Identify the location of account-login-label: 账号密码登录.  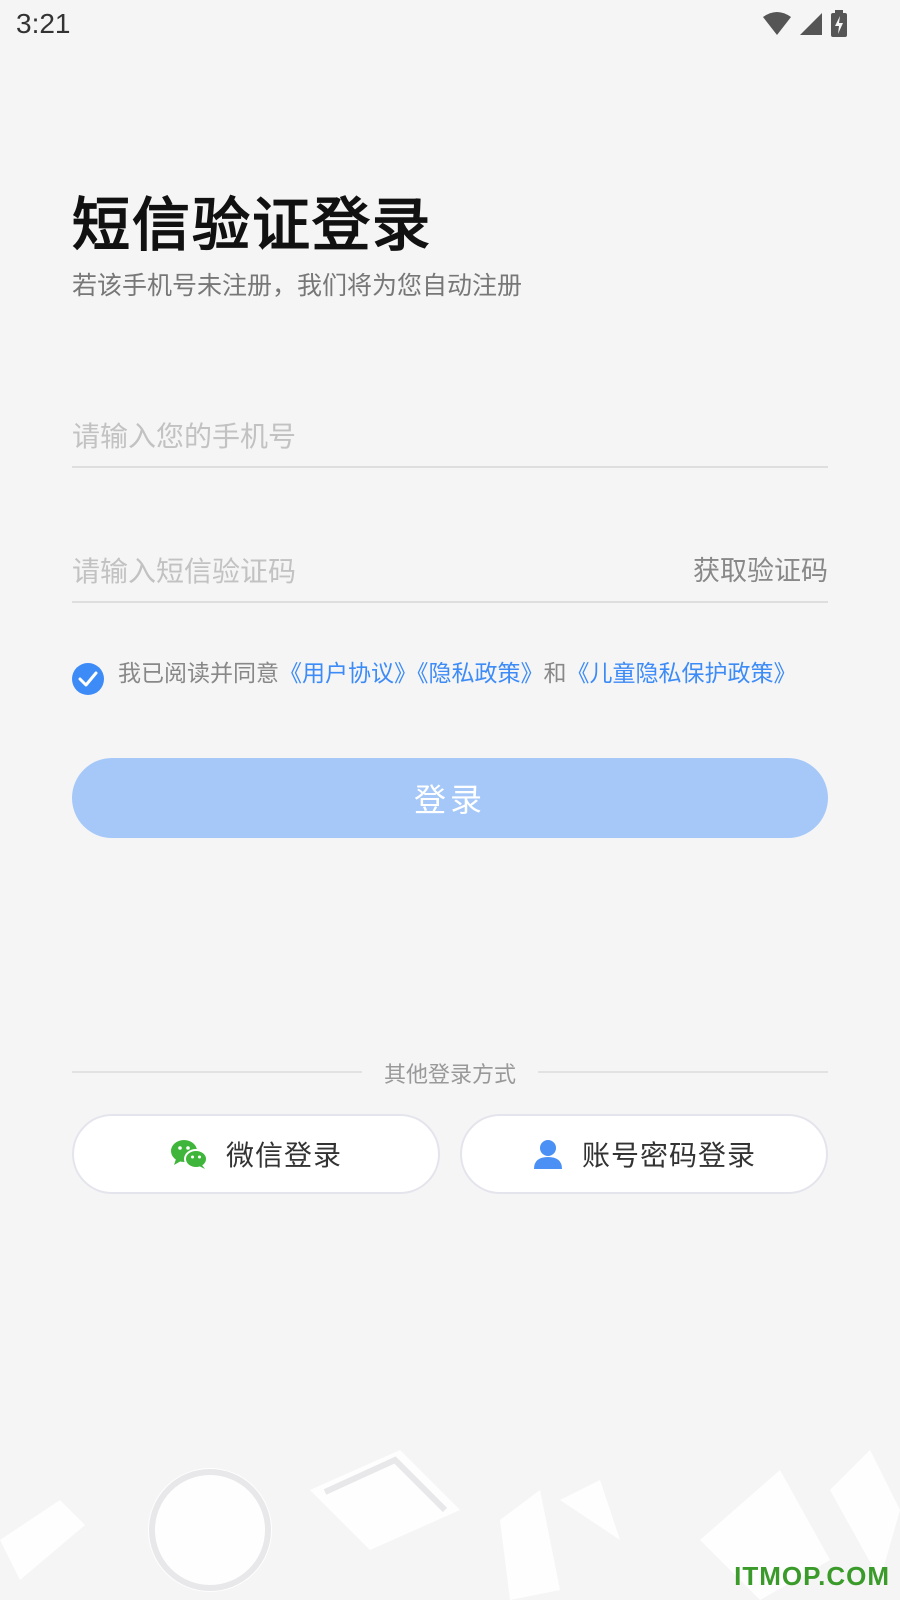
(668, 1155).